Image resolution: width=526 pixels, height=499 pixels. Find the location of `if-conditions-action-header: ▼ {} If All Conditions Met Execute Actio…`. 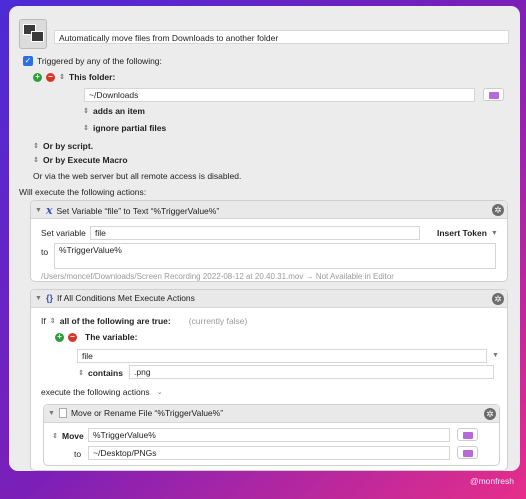

if-conditions-action-header: ▼ {} If All Conditions Met Execute Actio… is located at coordinates (269, 299).